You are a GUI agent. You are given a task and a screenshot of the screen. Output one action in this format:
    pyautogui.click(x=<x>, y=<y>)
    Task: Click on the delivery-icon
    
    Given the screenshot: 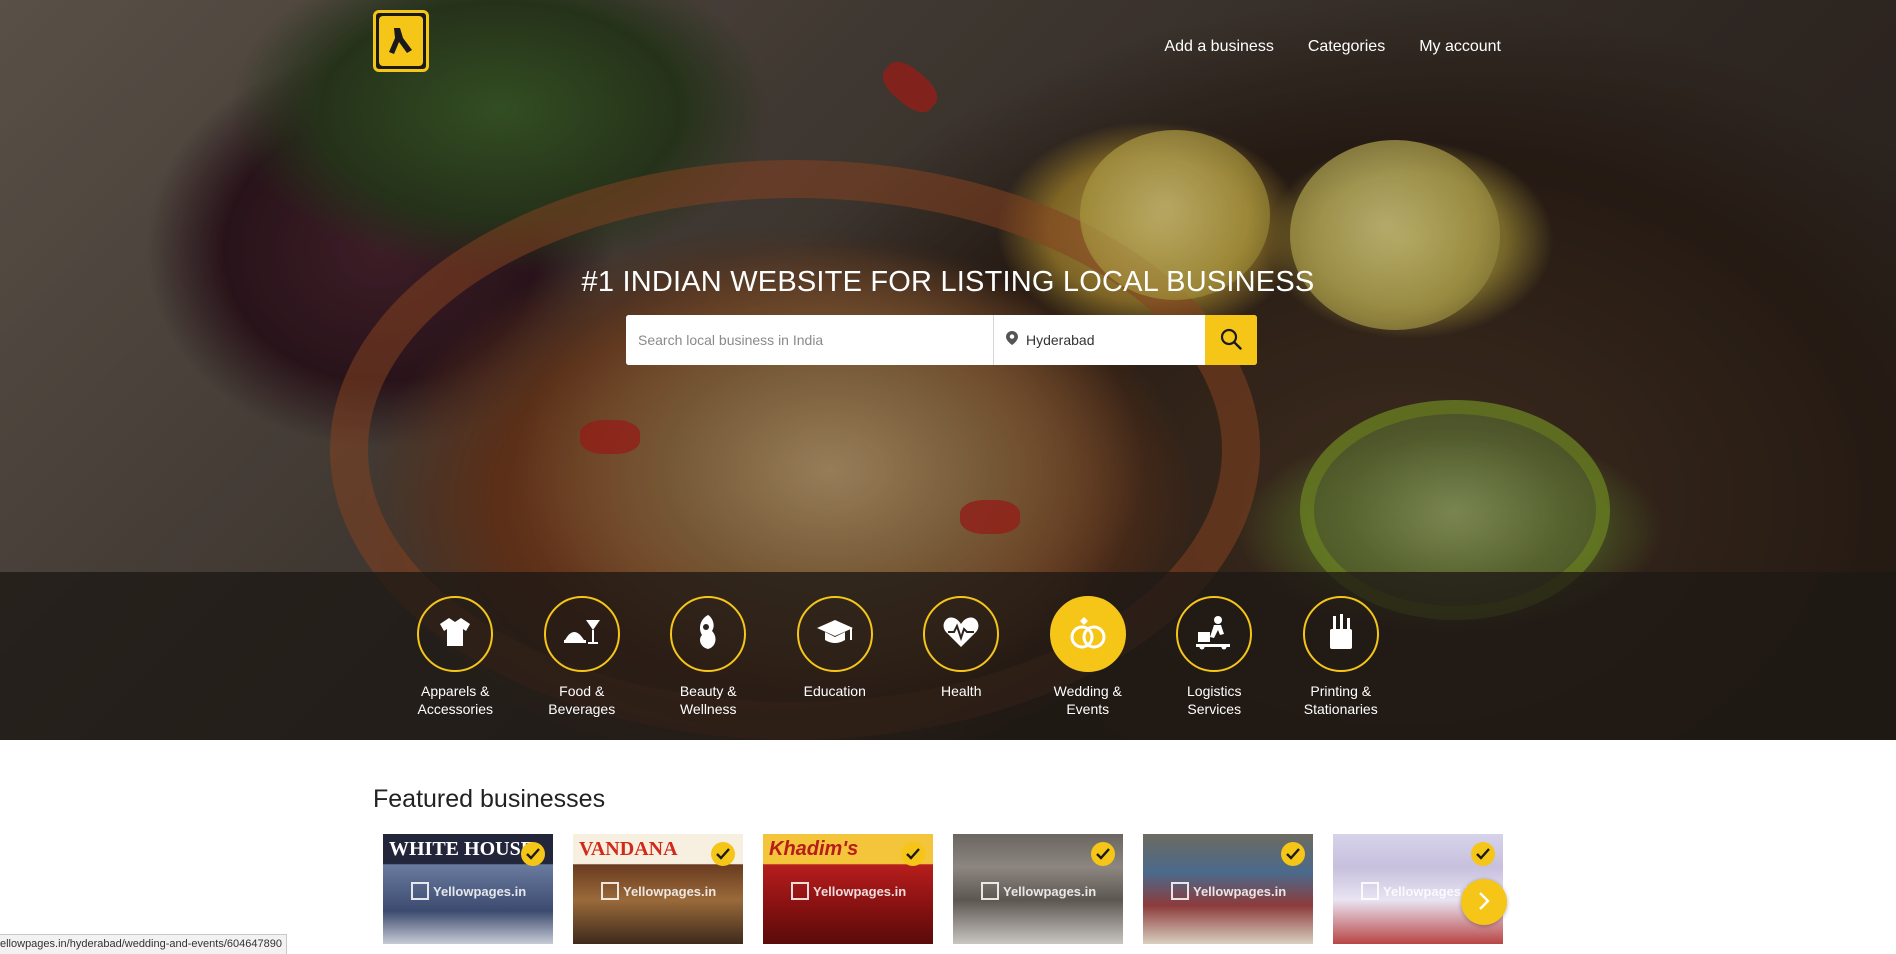 What is the action you would take?
    pyautogui.click(x=1214, y=634)
    